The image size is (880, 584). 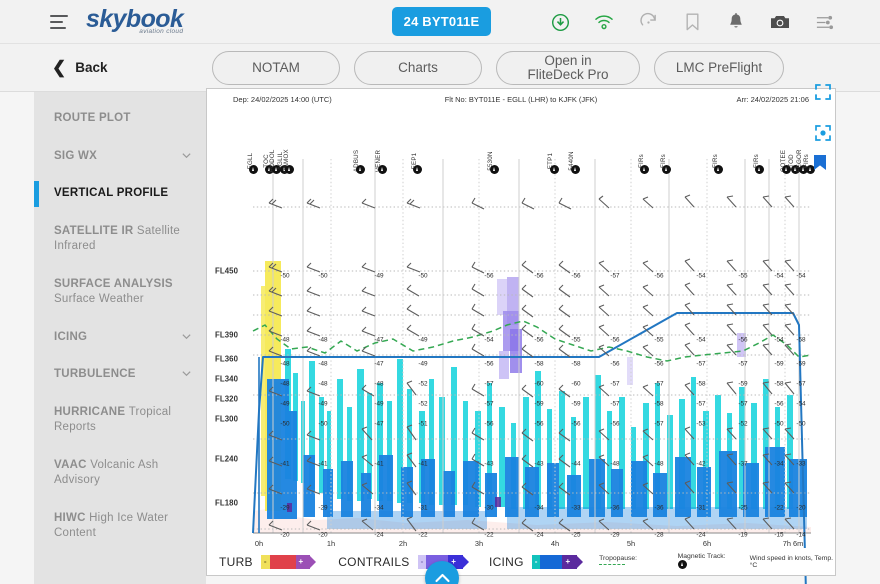 I want to click on sidebar-item-vertical-profile: VERTICAL PROFILE, so click(x=120, y=194).